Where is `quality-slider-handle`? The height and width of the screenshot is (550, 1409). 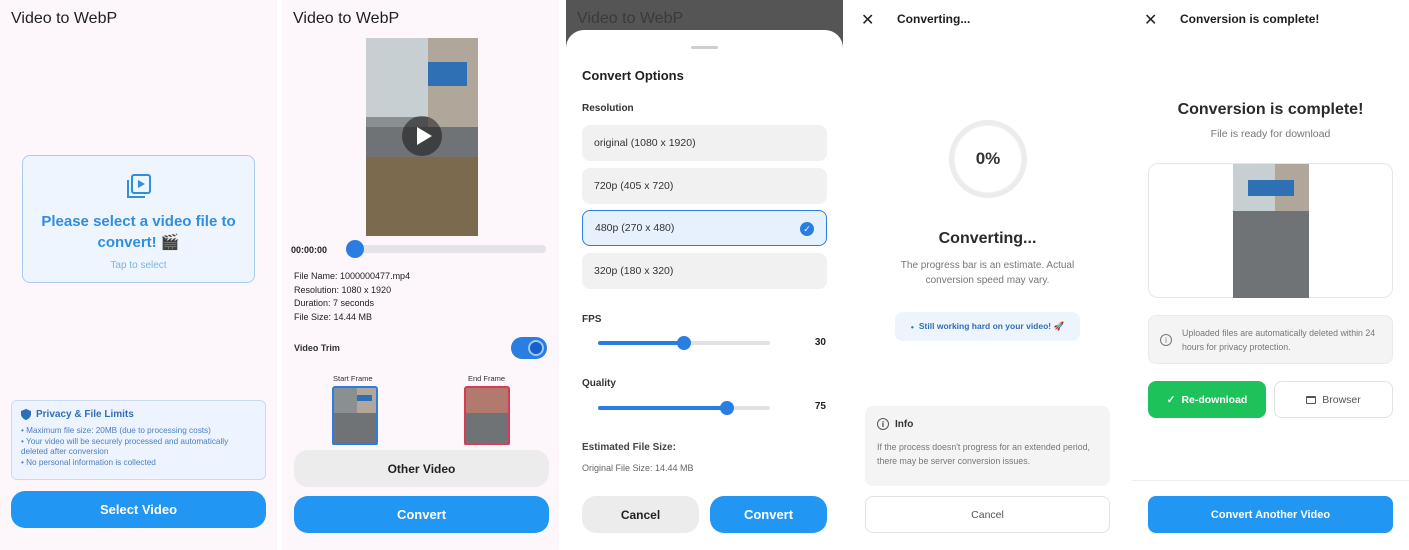
quality-slider-handle is located at coordinates (727, 408).